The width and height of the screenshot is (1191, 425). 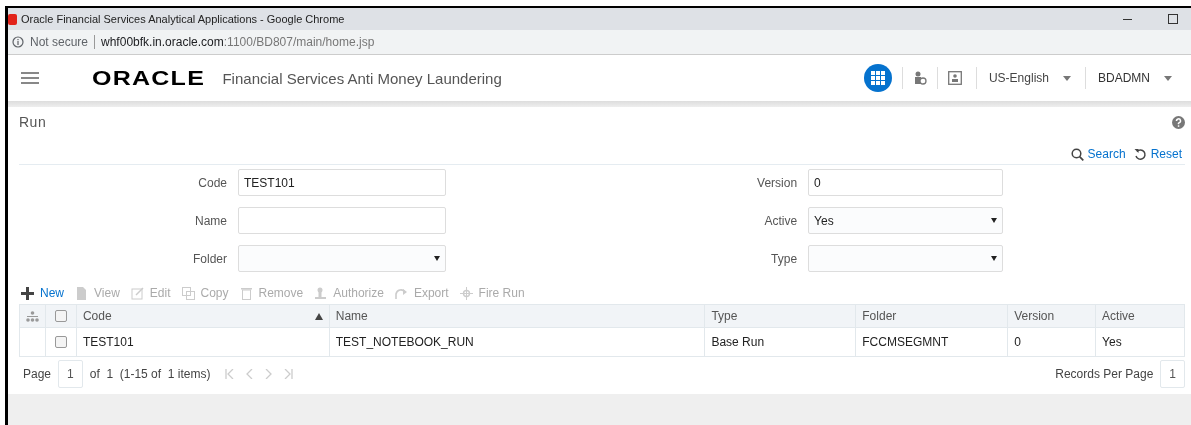 I want to click on security-label: Not secure, so click(x=59, y=42).